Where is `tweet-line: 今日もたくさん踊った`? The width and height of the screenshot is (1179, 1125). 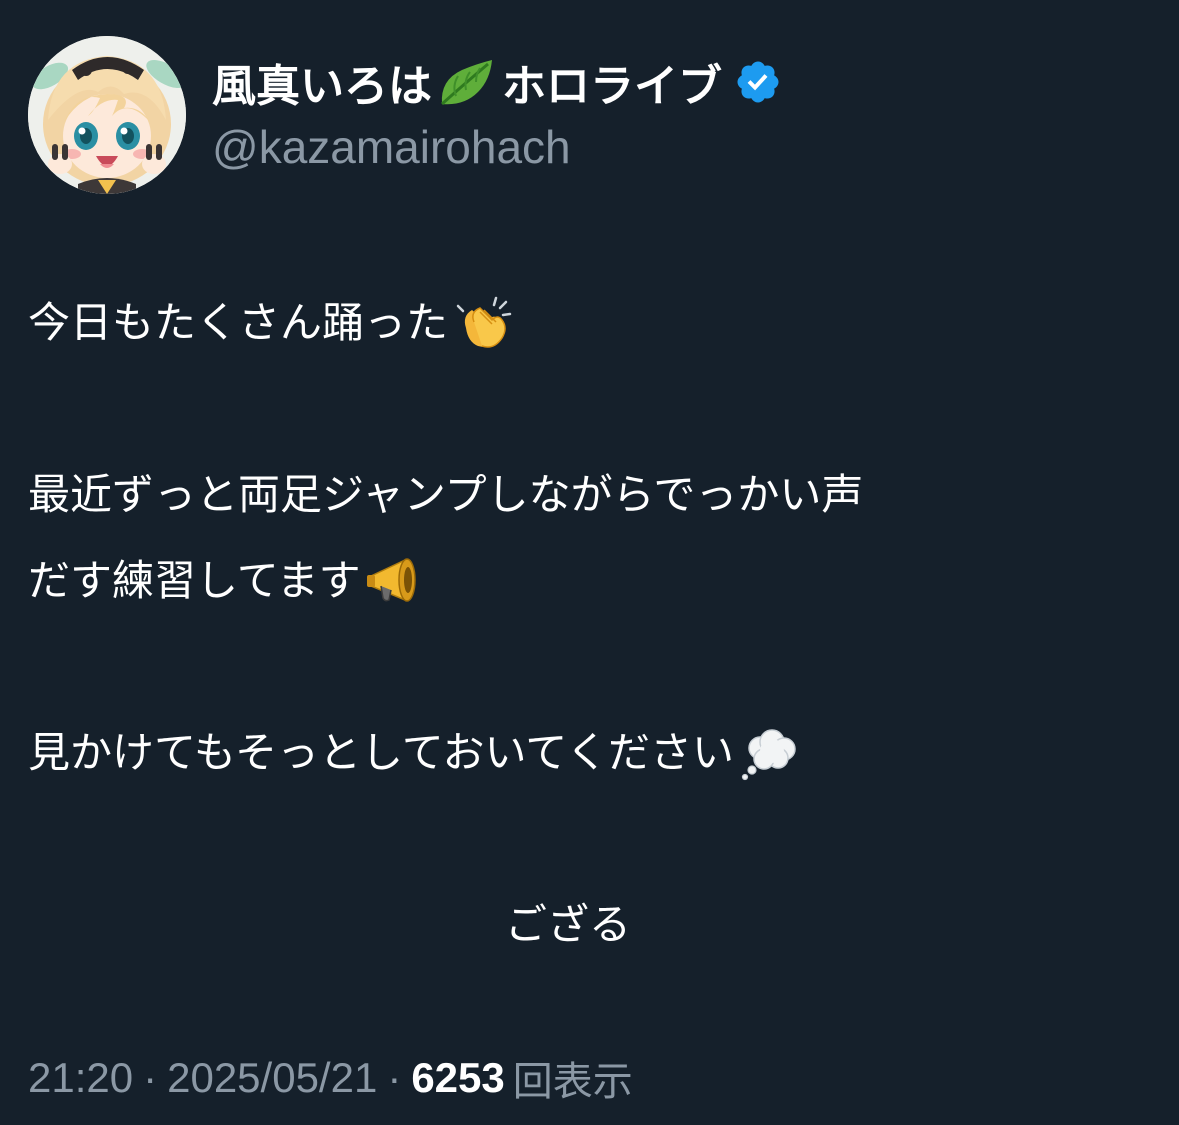 tweet-line: 今日もたくさん踊った is located at coordinates (593, 323).